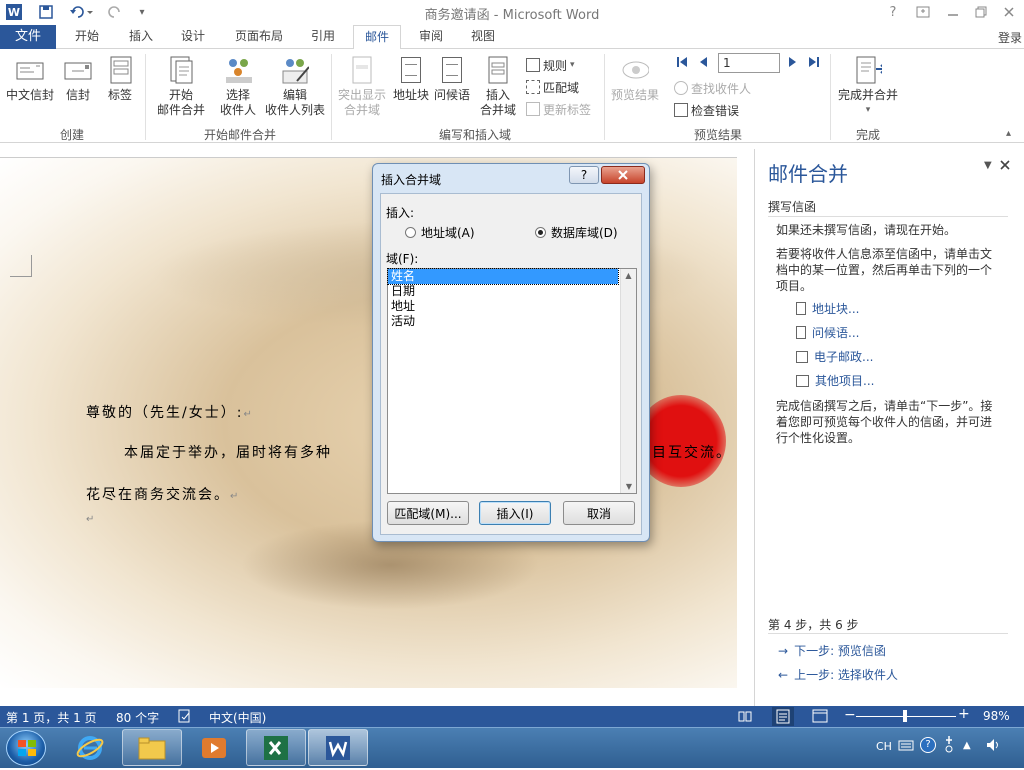  Describe the element at coordinates (814, 63) in the screenshot. I see `last-record-icon` at that location.